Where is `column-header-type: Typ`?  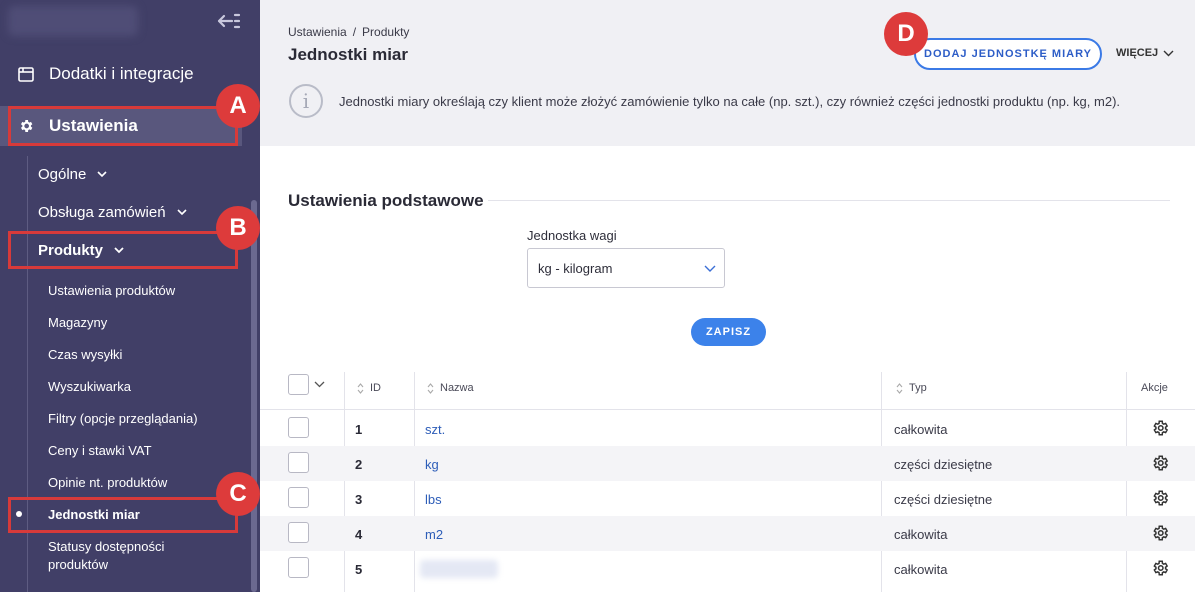 column-header-type: Typ is located at coordinates (911, 388).